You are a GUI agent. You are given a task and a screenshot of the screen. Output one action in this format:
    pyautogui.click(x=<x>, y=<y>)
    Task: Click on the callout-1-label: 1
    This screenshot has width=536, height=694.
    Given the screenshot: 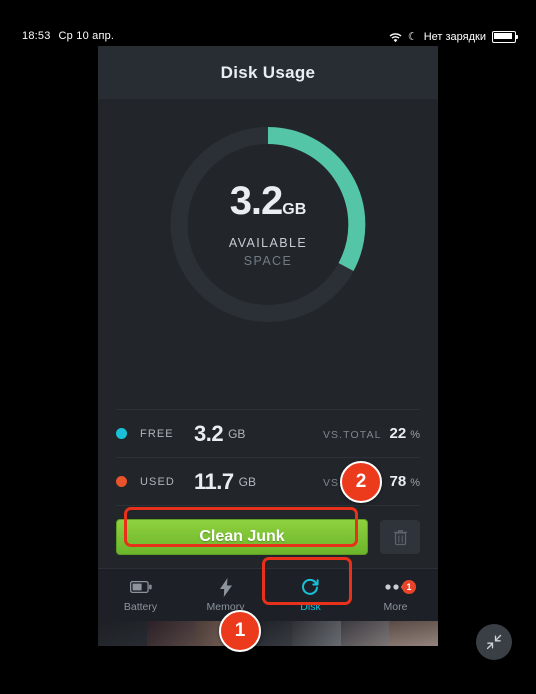 What is the action you would take?
    pyautogui.click(x=240, y=630)
    